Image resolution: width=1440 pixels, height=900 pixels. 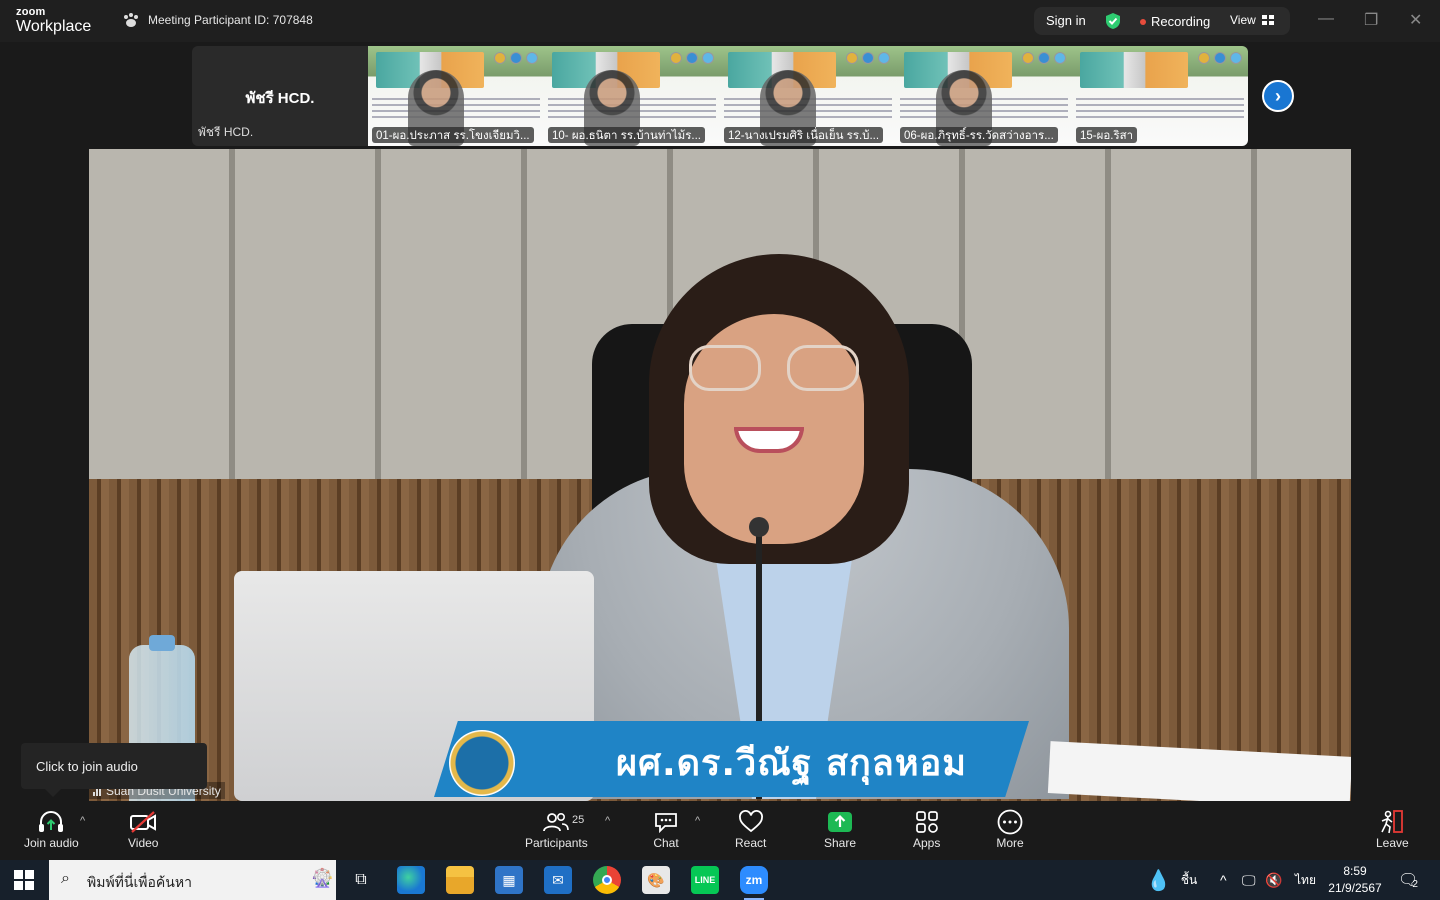 What do you see at coordinates (31, 12) in the screenshot?
I see `brand-small: zoom` at bounding box center [31, 12].